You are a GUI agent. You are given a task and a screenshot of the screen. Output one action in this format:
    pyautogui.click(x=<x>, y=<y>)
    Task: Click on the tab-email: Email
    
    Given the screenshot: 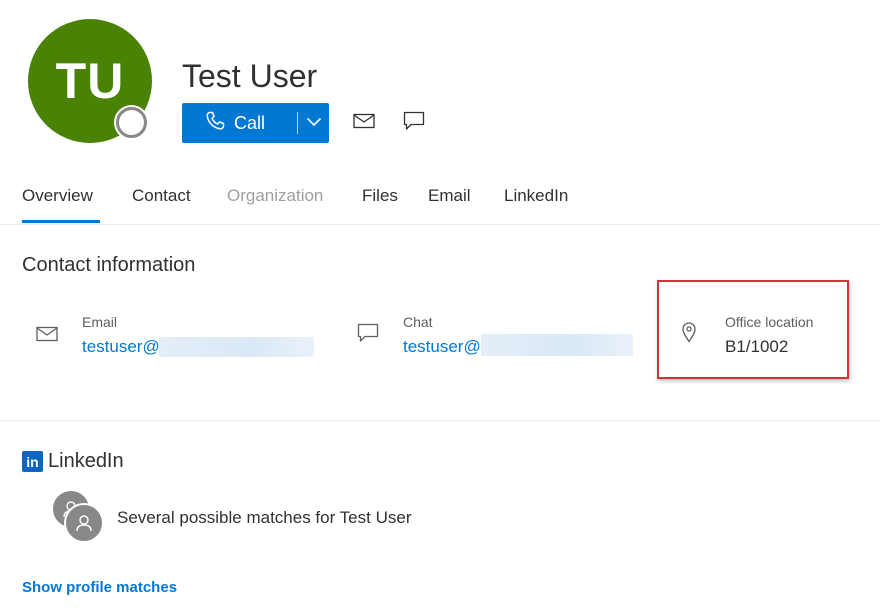 What is the action you would take?
    pyautogui.click(x=449, y=196)
    